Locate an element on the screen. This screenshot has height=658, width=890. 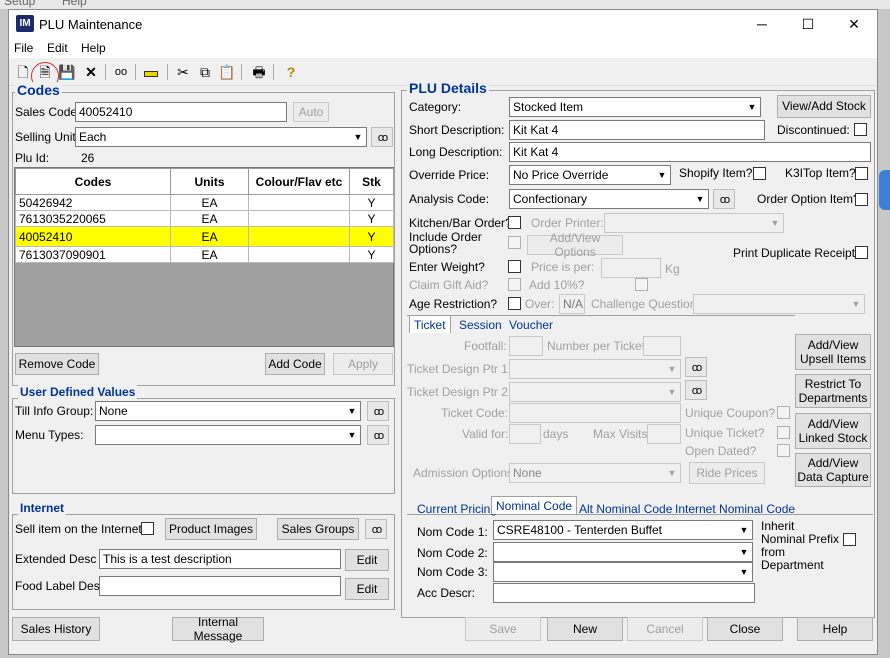
view-add-stock-button: View/Add Stock is located at coordinates (824, 106).